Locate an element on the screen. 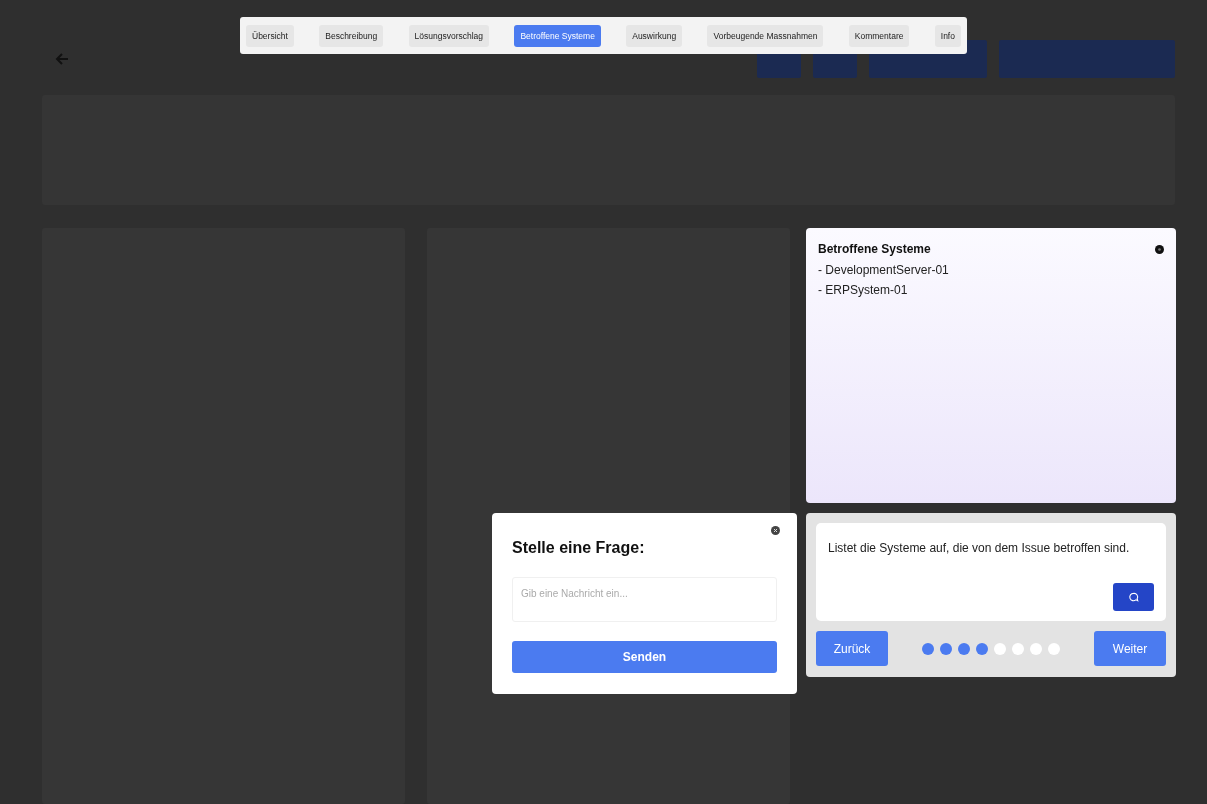 Image resolution: width=1207 pixels, height=804 pixels. chat-button is located at coordinates (1133, 597).